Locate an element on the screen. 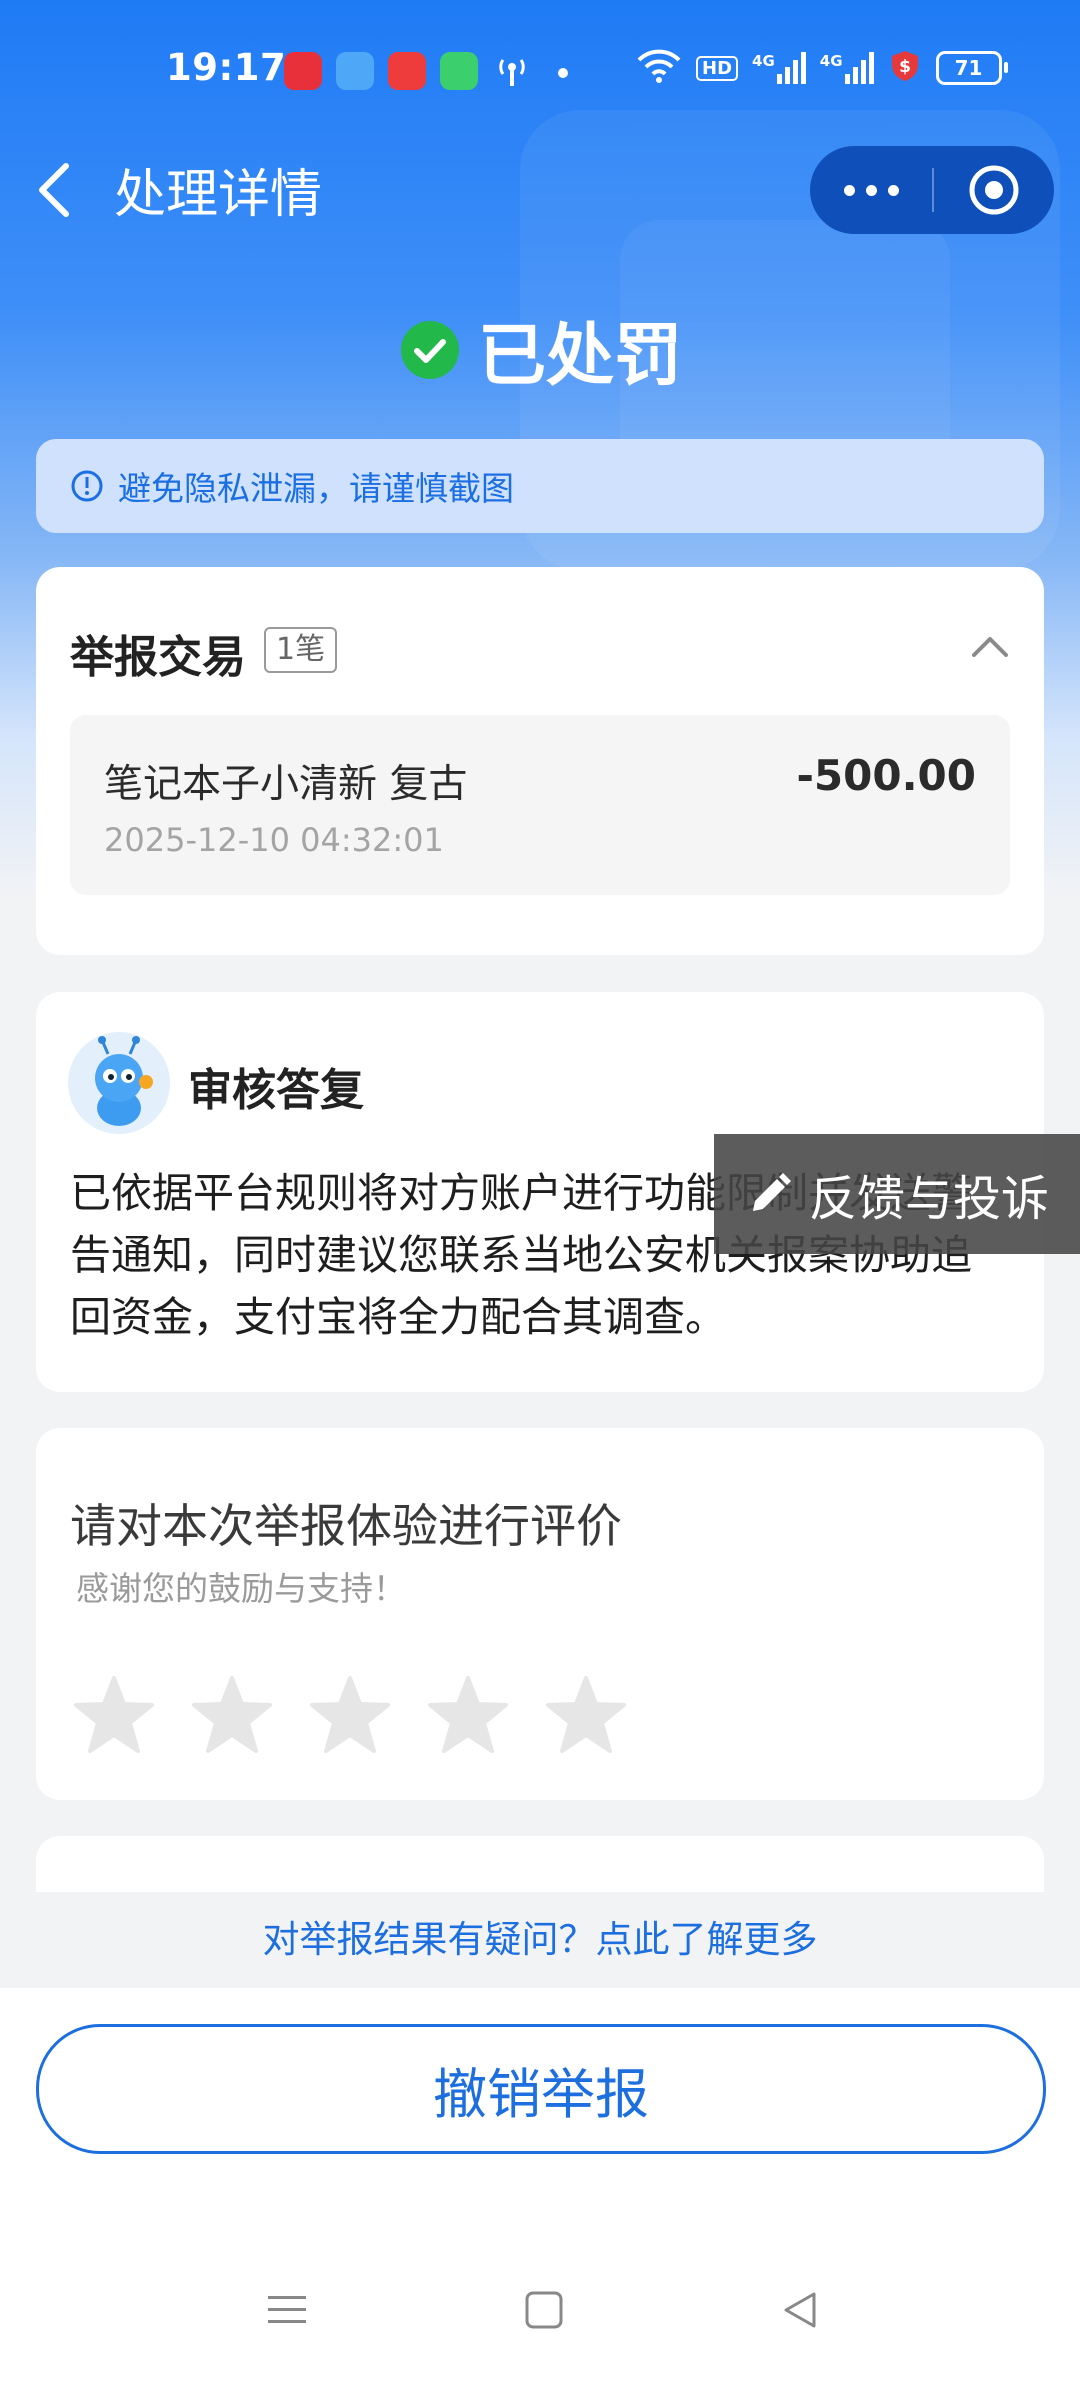 Image resolution: width=1080 pixels, height=2400 pixels. hotspot-icon is located at coordinates (512, 71).